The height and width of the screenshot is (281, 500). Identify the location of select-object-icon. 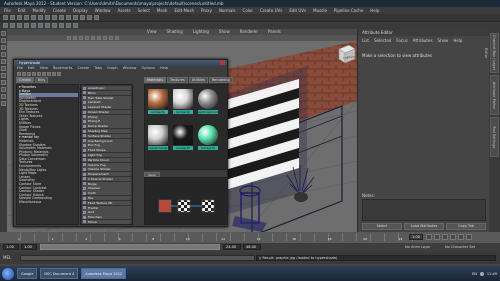
(40, 17).